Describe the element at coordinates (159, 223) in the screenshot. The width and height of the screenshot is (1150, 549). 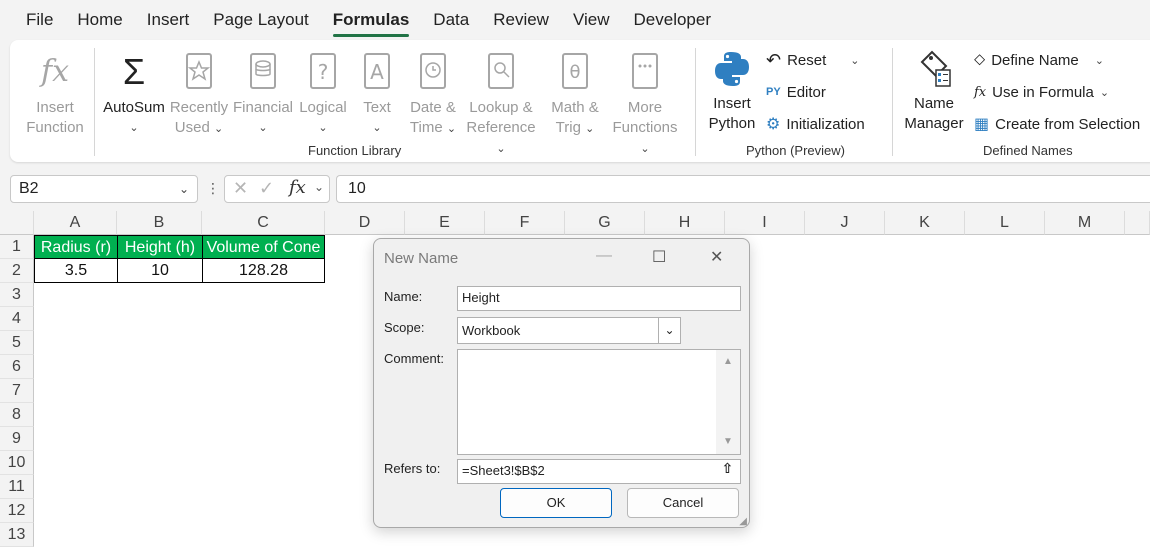
I see `column-header-b: B` at that location.